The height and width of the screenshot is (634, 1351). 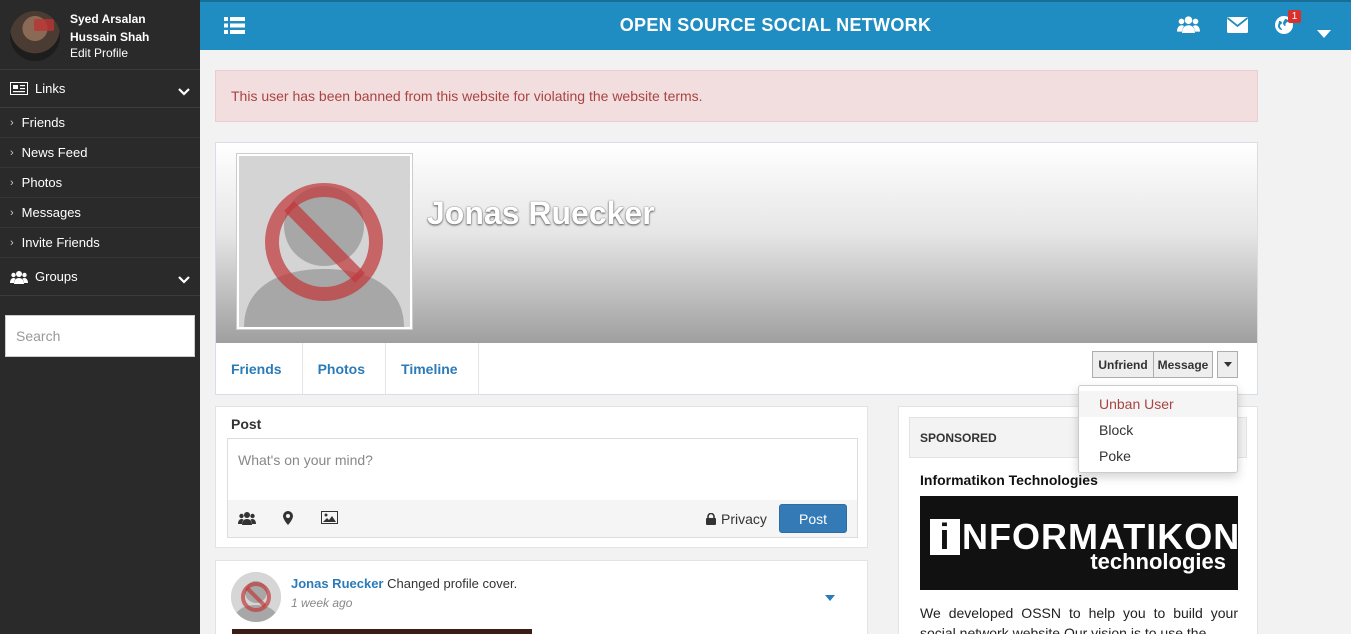 I want to click on poke-item: Poke, so click(x=1158, y=456).